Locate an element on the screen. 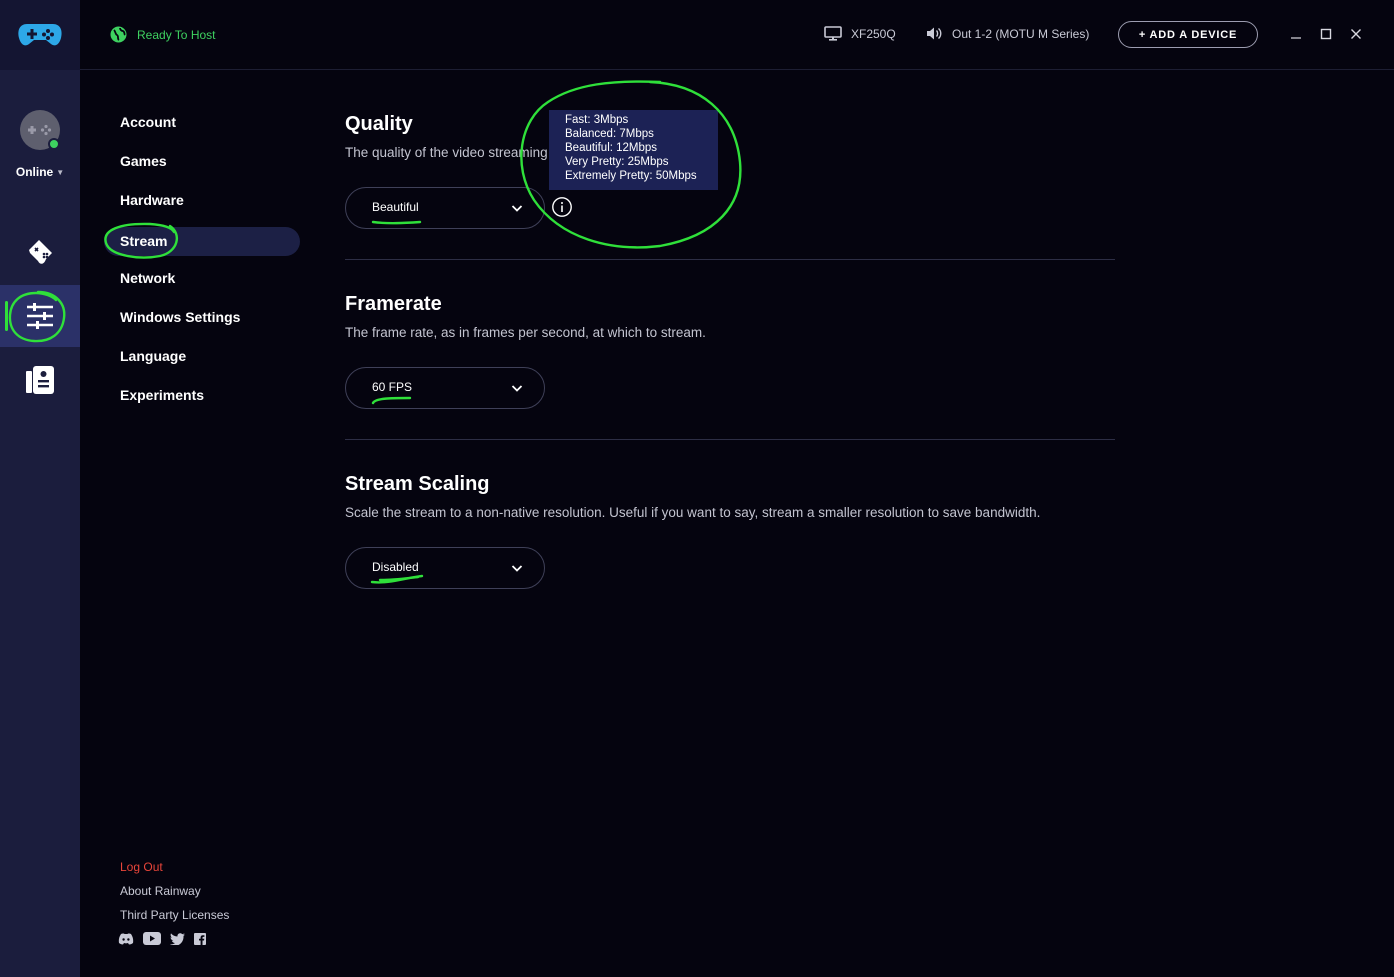  nav-item-stream: Stream is located at coordinates (202, 241).